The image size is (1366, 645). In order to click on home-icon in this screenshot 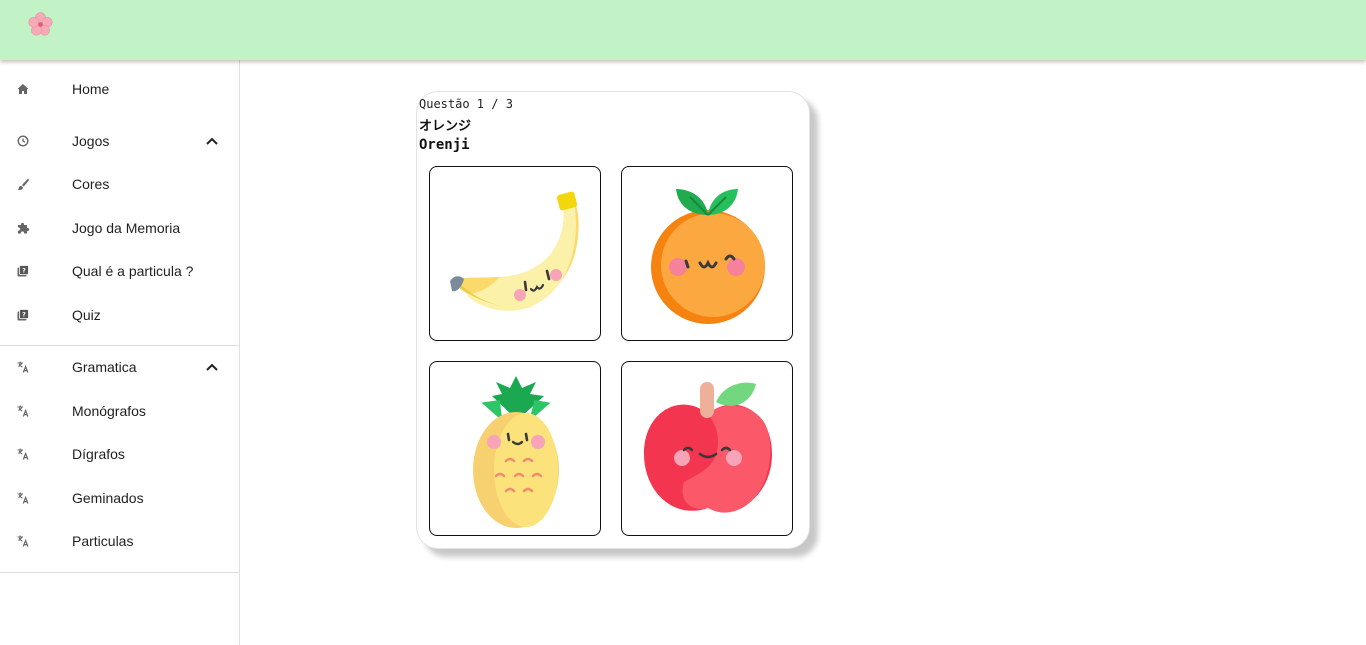, I will do `click(23, 89)`.